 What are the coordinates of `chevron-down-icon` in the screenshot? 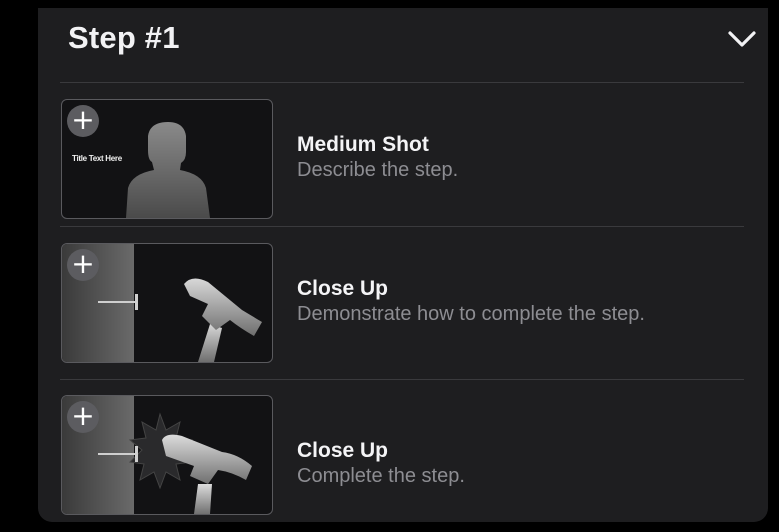 It's located at (742, 39).